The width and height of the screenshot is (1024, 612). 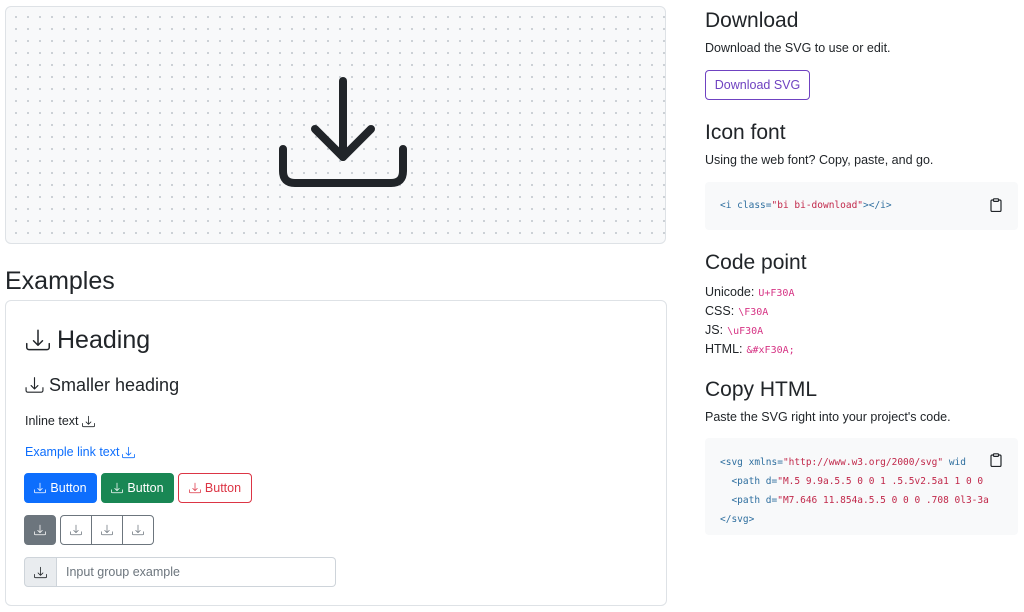 I want to click on icon-font-description: Using the web font? Copy, paste, and go., so click(x=819, y=160).